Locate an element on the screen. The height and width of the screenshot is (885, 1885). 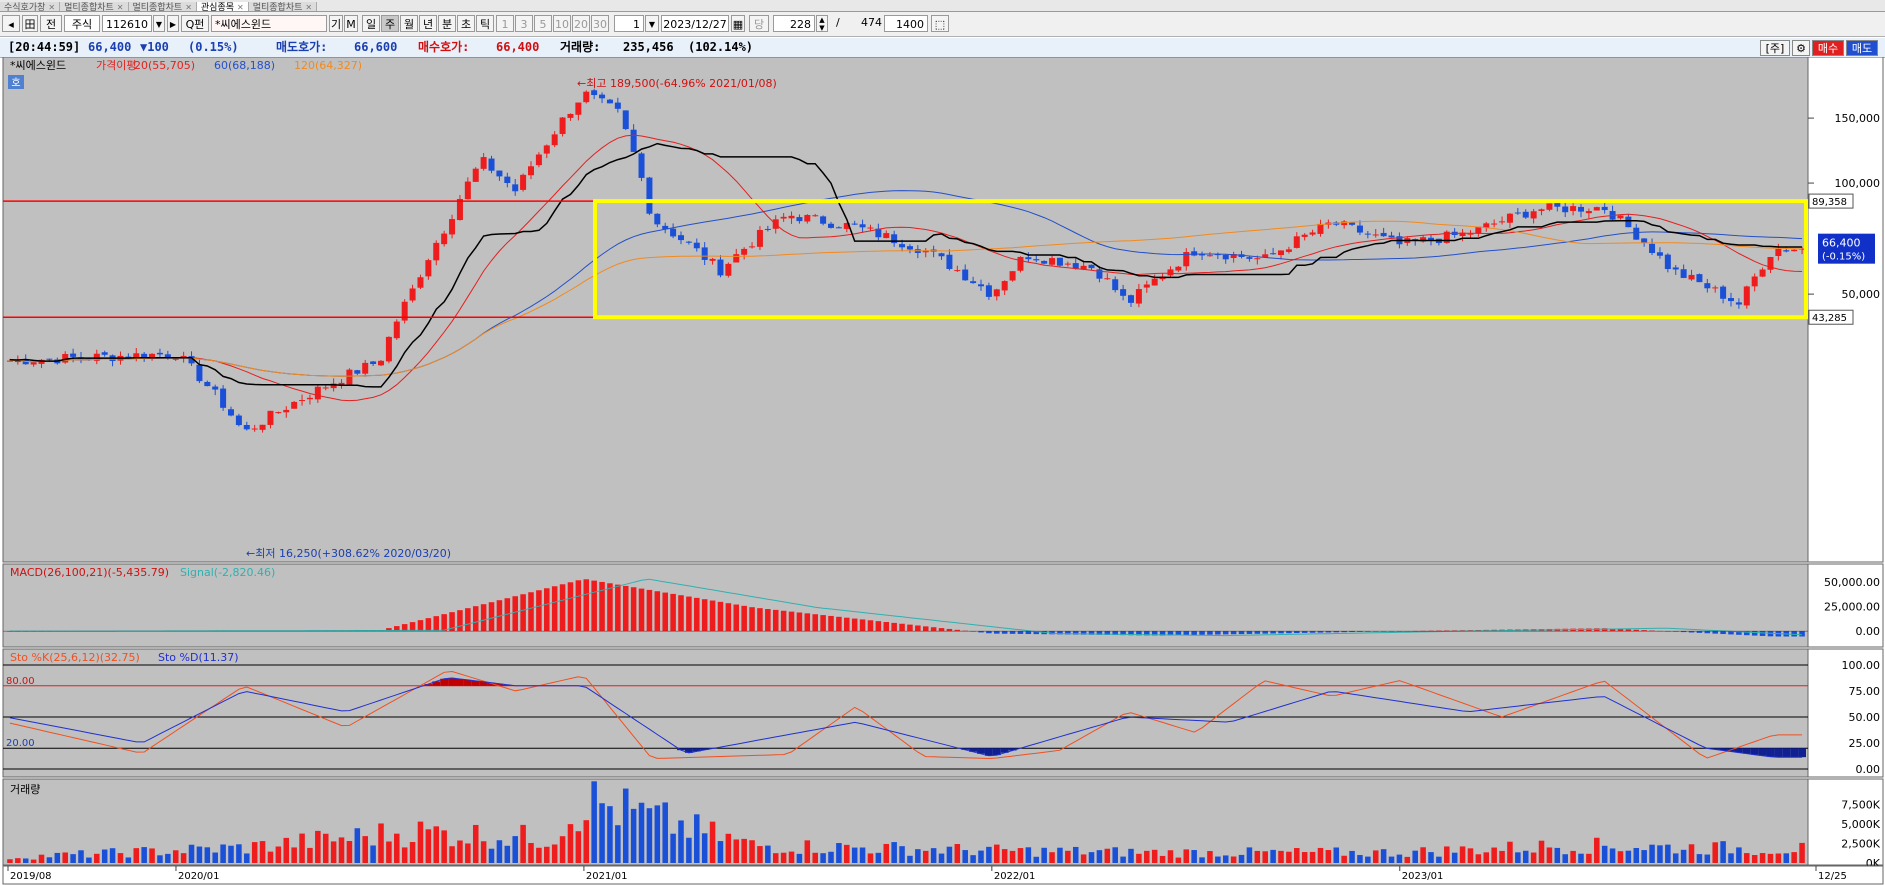
period-bracket-button: [주] is located at coordinates (1775, 48).